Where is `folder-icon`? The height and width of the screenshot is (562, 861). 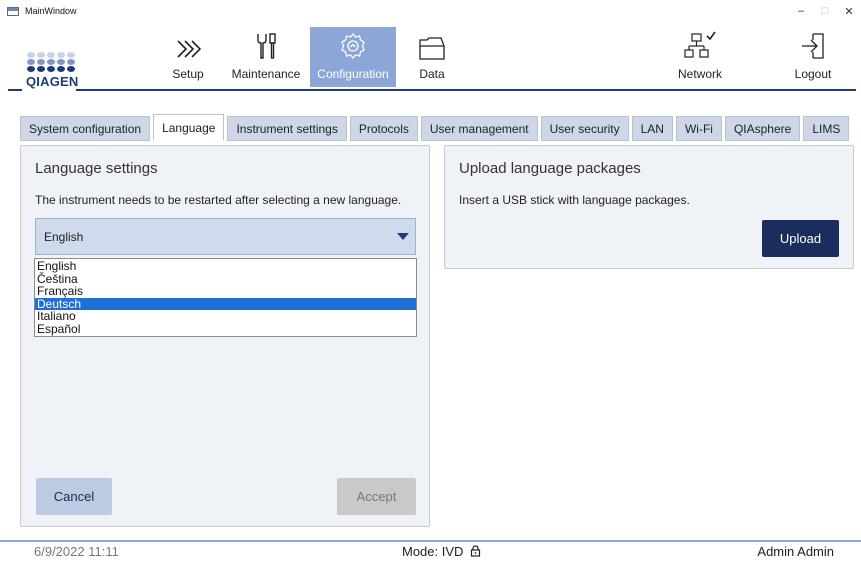
folder-icon is located at coordinates (432, 48).